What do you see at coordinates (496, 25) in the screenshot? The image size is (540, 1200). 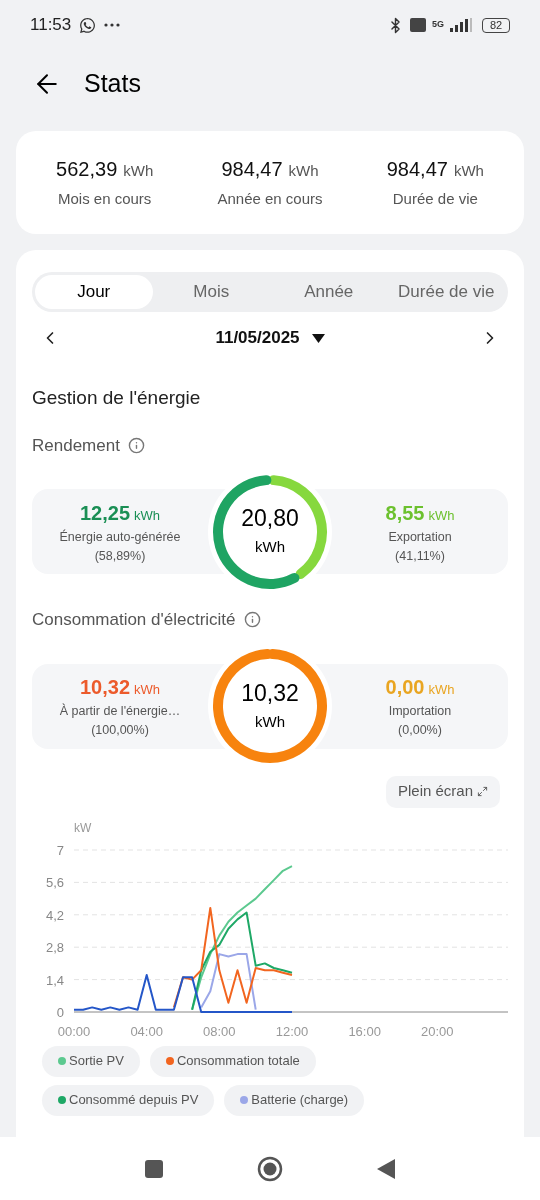 I see `battery-indicator: 82` at bounding box center [496, 25].